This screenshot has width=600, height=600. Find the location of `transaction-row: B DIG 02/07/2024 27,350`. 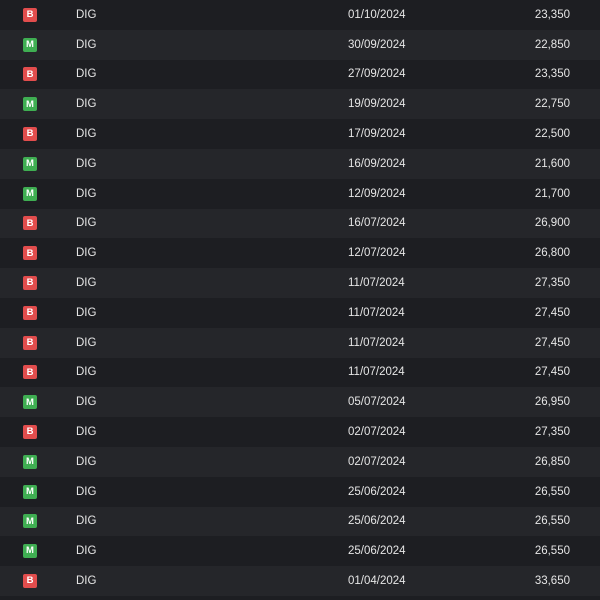

transaction-row: B DIG 02/07/2024 27,350 is located at coordinates (300, 432).